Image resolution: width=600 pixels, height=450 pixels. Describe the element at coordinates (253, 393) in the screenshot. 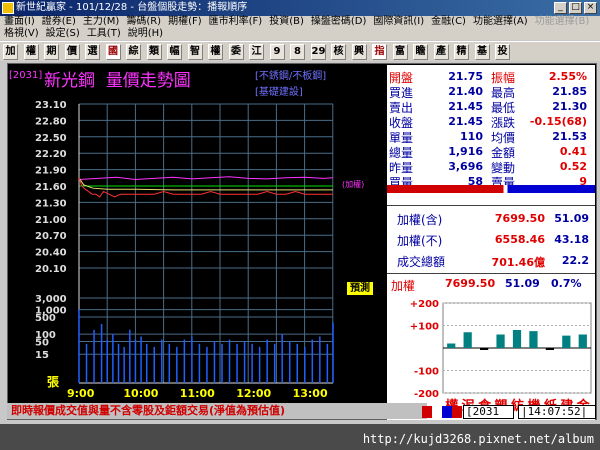

I see `time-tick-label: 12:00` at that location.